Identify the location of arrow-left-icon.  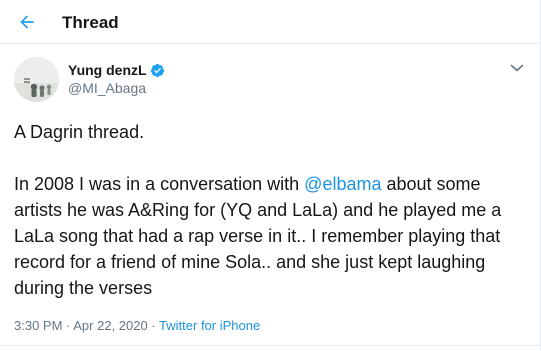
(27, 22).